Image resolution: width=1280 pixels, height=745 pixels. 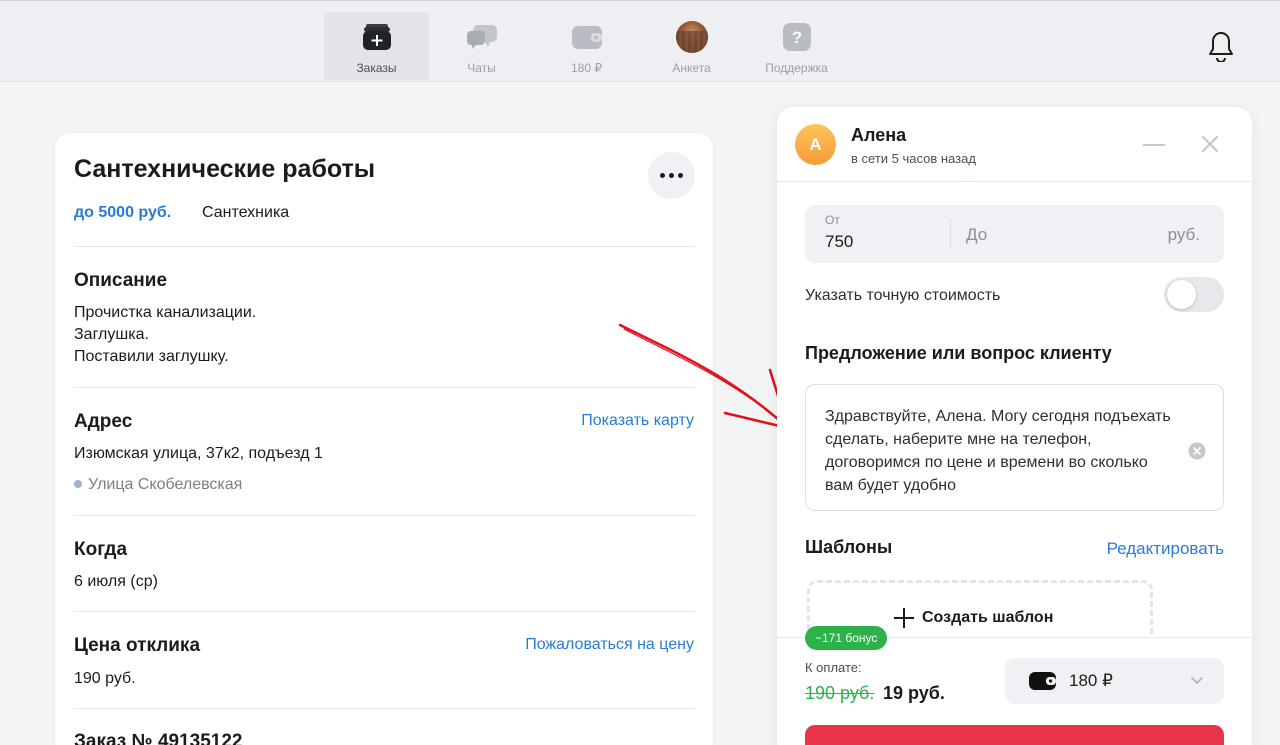 What do you see at coordinates (988, 617) in the screenshot?
I see `create-template-label: Создать шаблон` at bounding box center [988, 617].